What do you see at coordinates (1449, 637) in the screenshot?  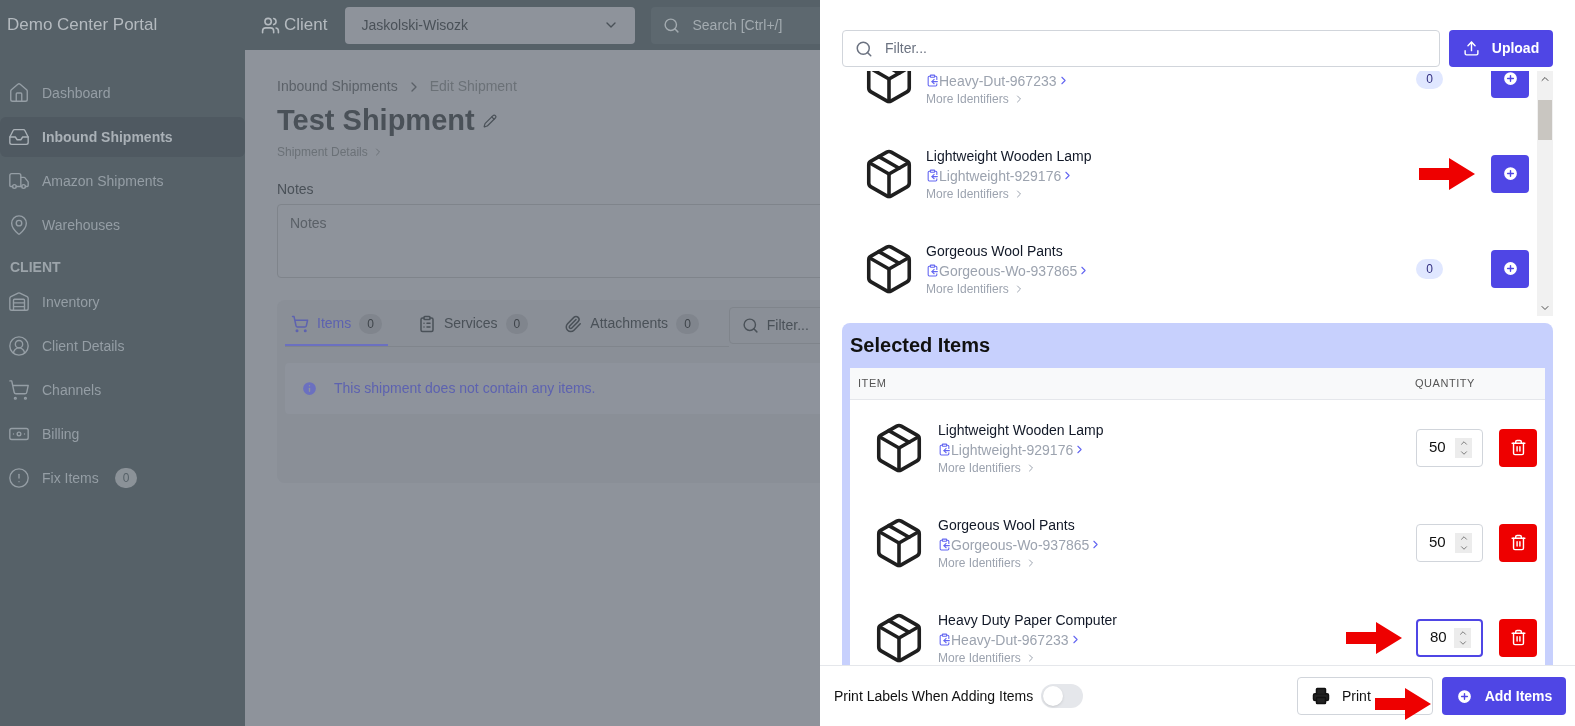 I see `quantity-field: 80` at bounding box center [1449, 637].